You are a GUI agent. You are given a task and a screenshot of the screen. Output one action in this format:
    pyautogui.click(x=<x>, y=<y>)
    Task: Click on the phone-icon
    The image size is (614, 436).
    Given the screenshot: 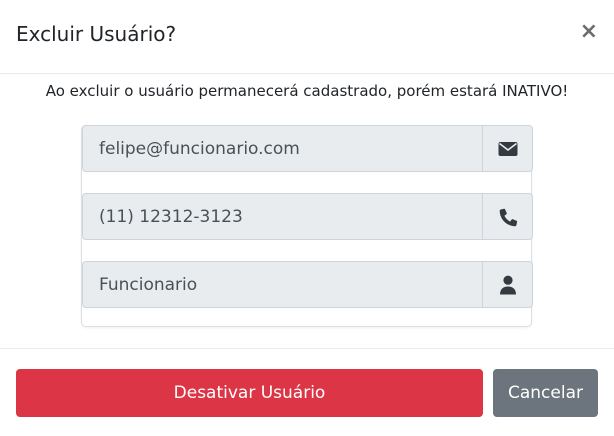 What is the action you would take?
    pyautogui.click(x=508, y=217)
    